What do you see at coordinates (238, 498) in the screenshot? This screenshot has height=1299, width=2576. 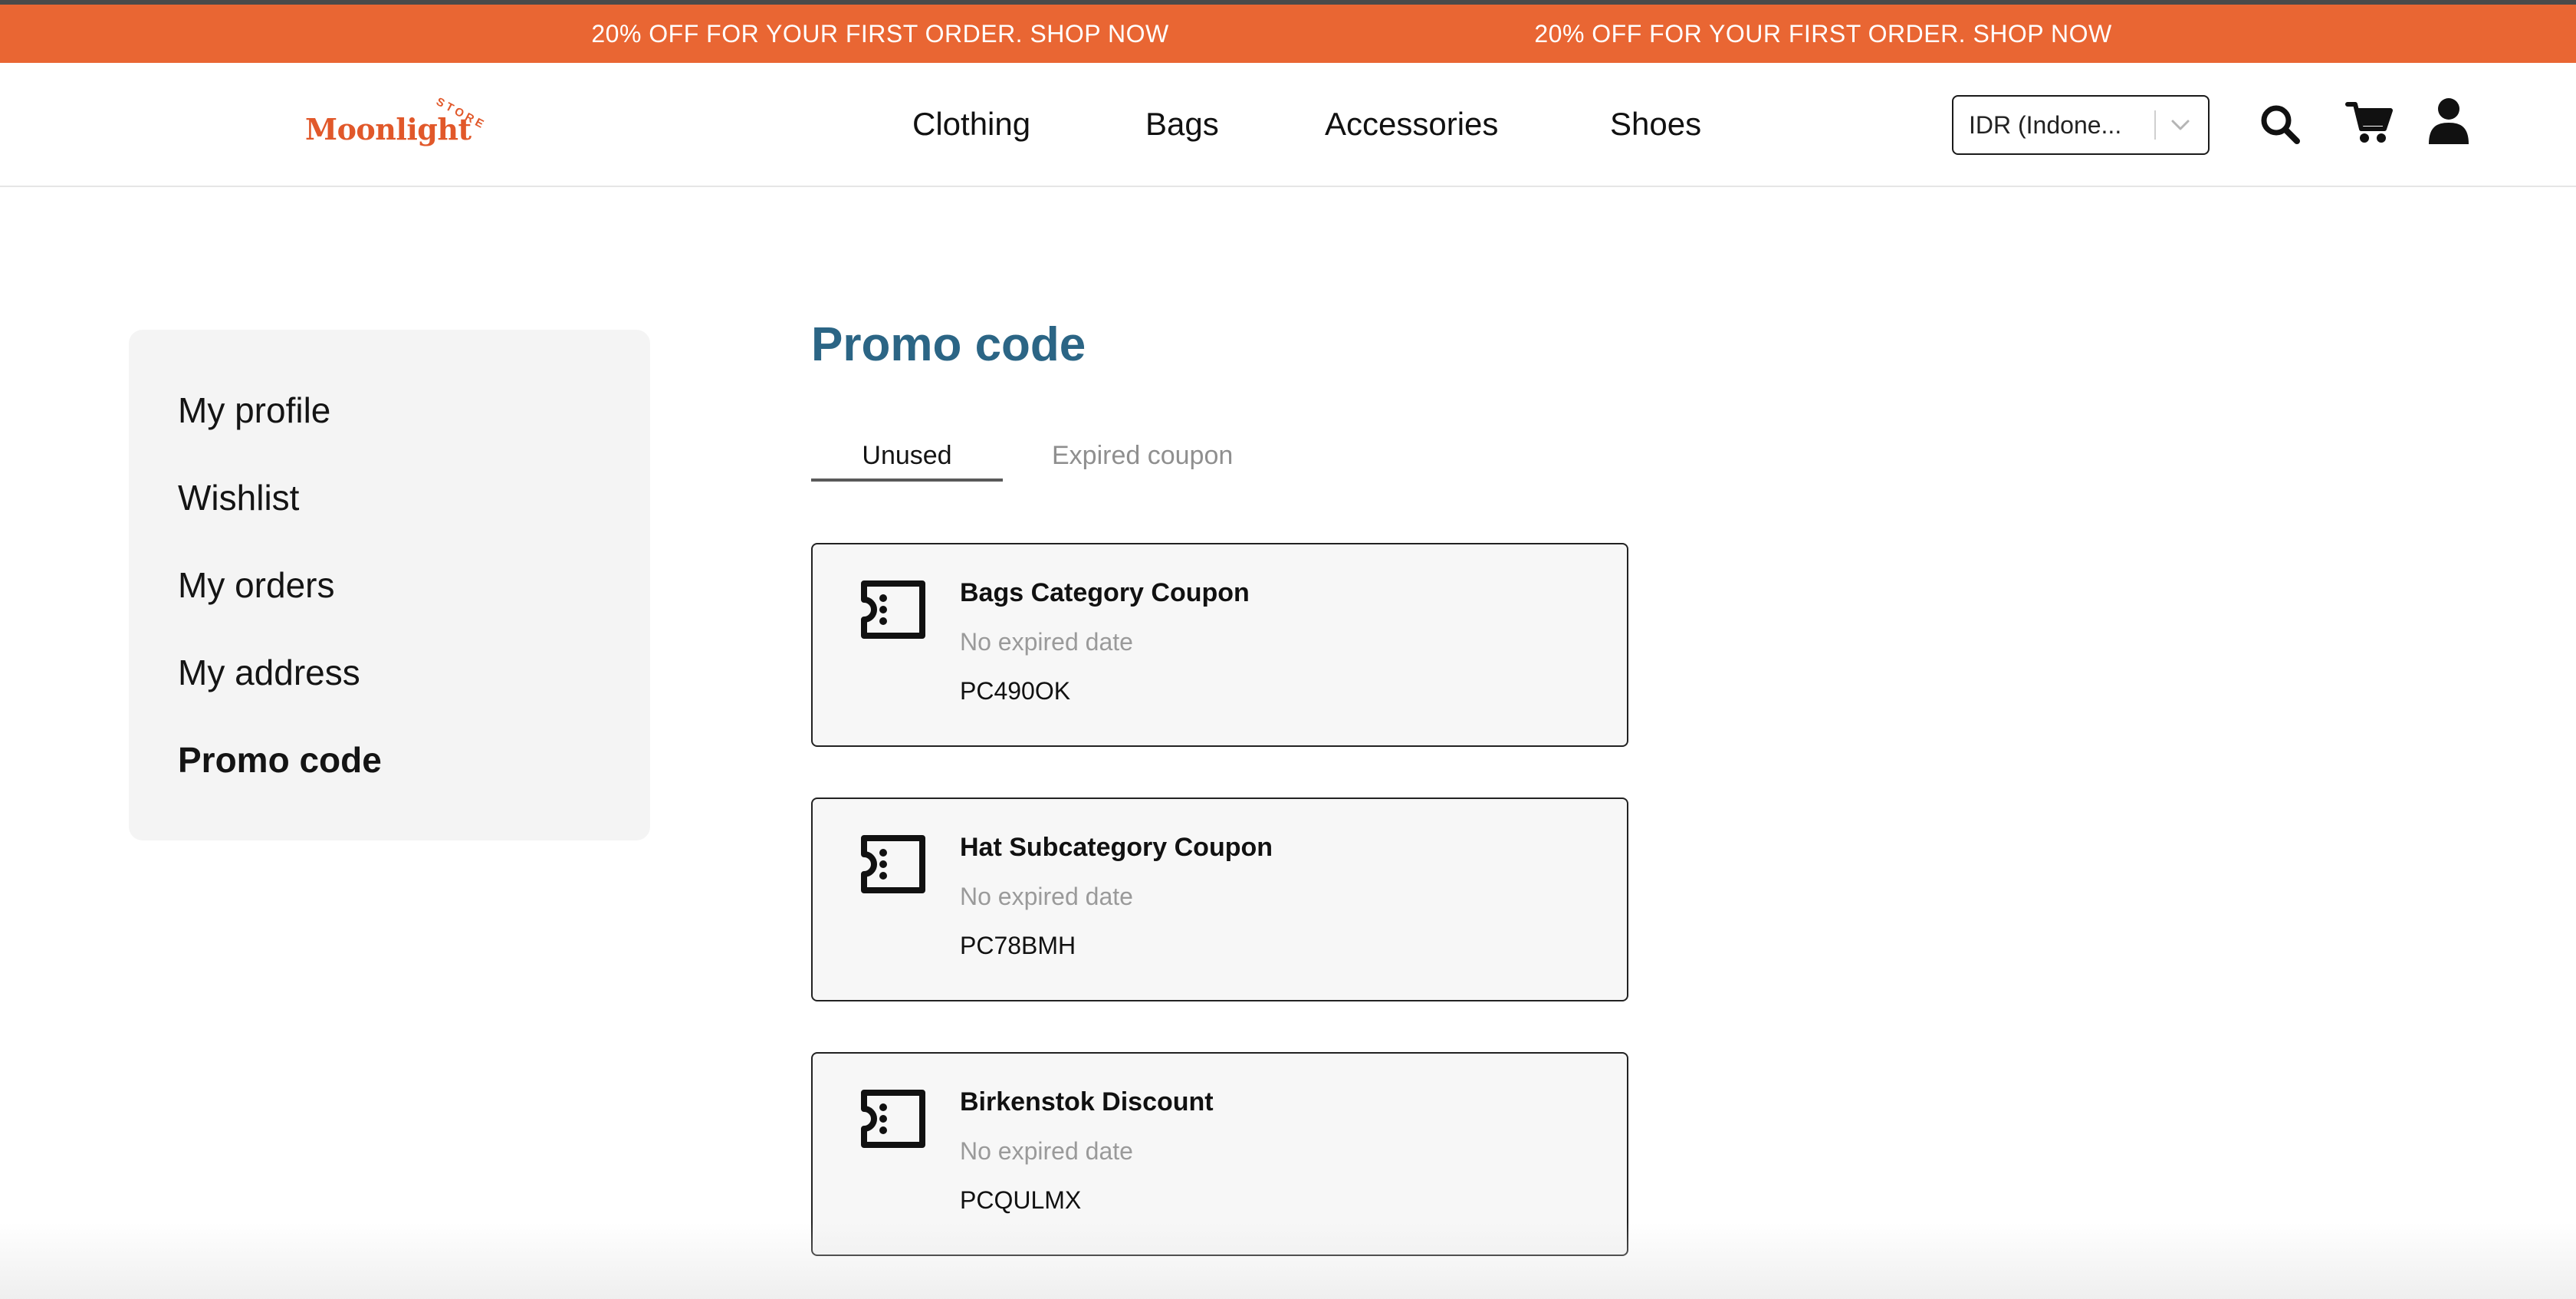 I see `sidebar-item-wishlist: Wishlist` at bounding box center [238, 498].